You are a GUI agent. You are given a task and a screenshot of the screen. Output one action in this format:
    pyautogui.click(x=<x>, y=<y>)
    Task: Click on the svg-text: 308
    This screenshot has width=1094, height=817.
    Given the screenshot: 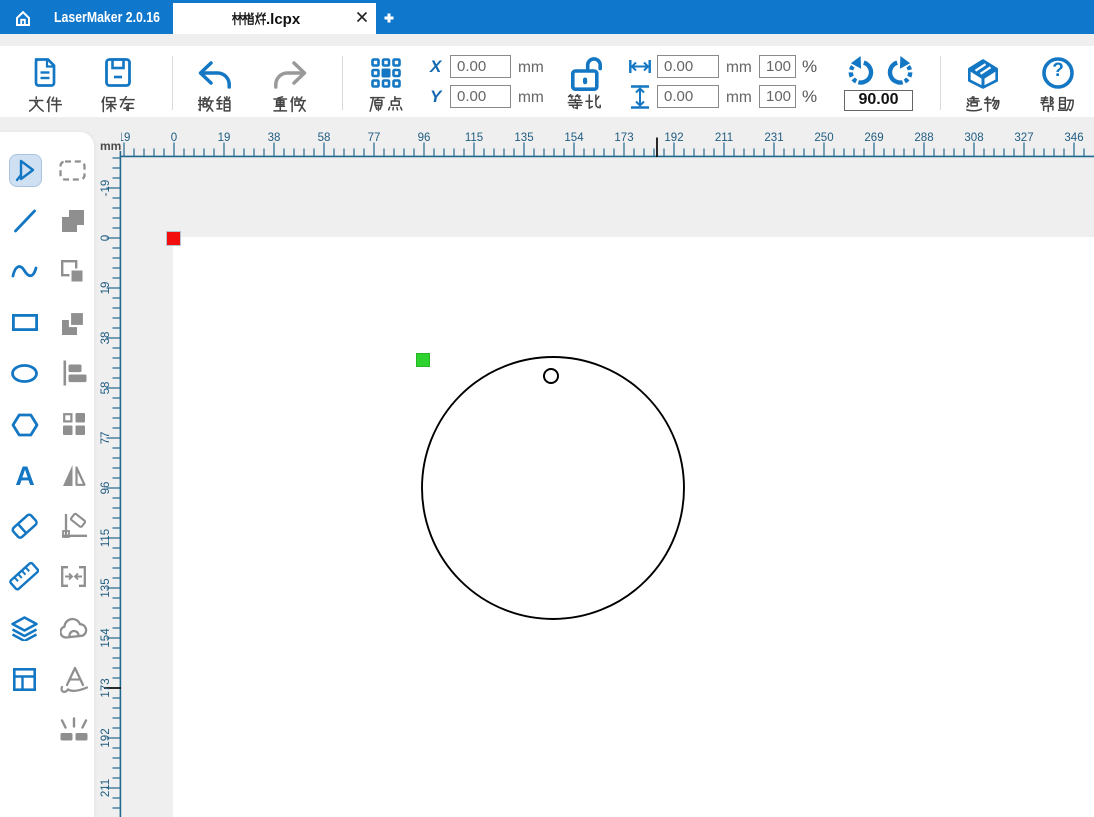 What is the action you would take?
    pyautogui.click(x=973, y=138)
    